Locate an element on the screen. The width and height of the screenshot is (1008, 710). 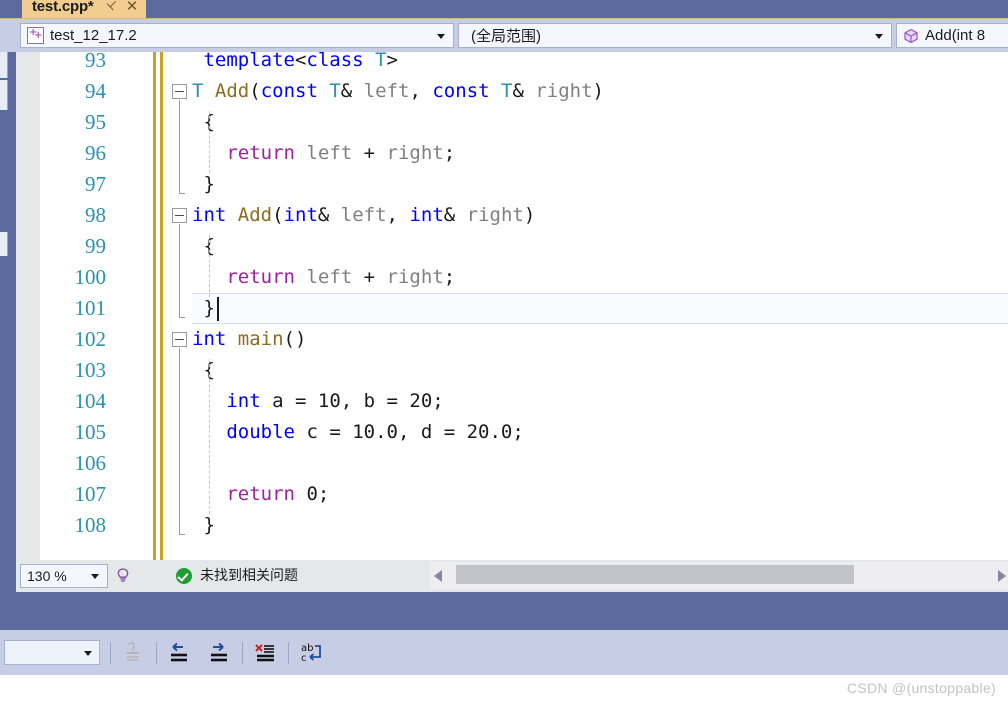
editor-tab-strip: test.cpp* ┴ ✕ is located at coordinates (504, 9).